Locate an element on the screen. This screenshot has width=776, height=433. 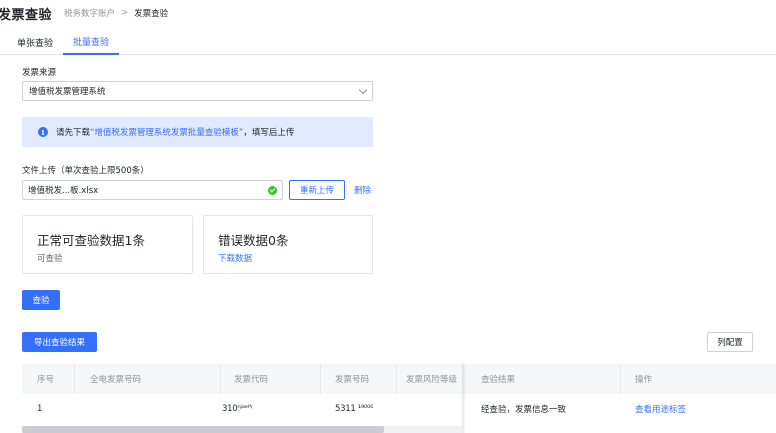
source-select: 增值税发票管理系统 is located at coordinates (197, 91).